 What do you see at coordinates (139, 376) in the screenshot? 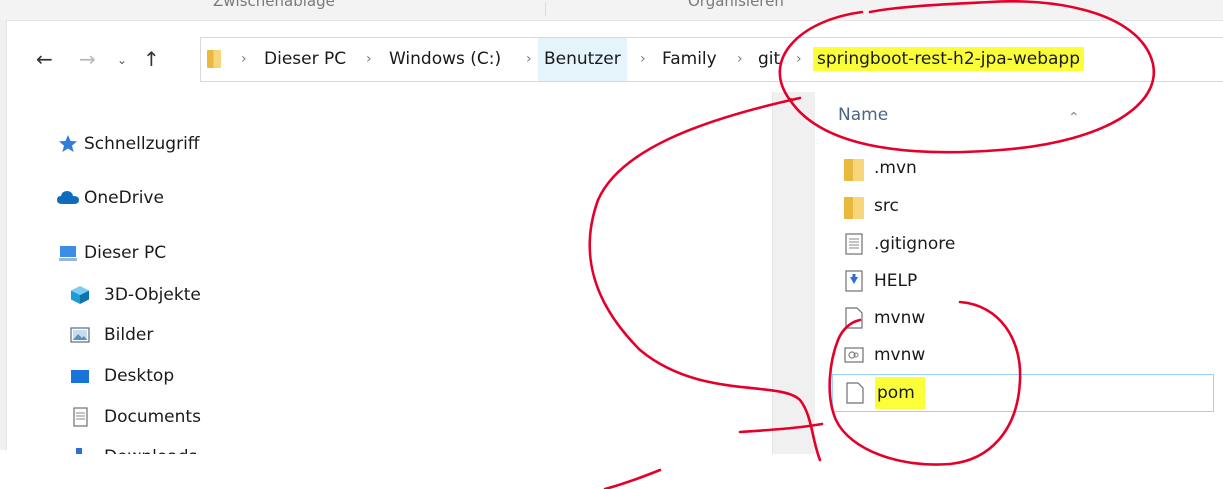
I see `sidebar-item-label: Desktop` at bounding box center [139, 376].